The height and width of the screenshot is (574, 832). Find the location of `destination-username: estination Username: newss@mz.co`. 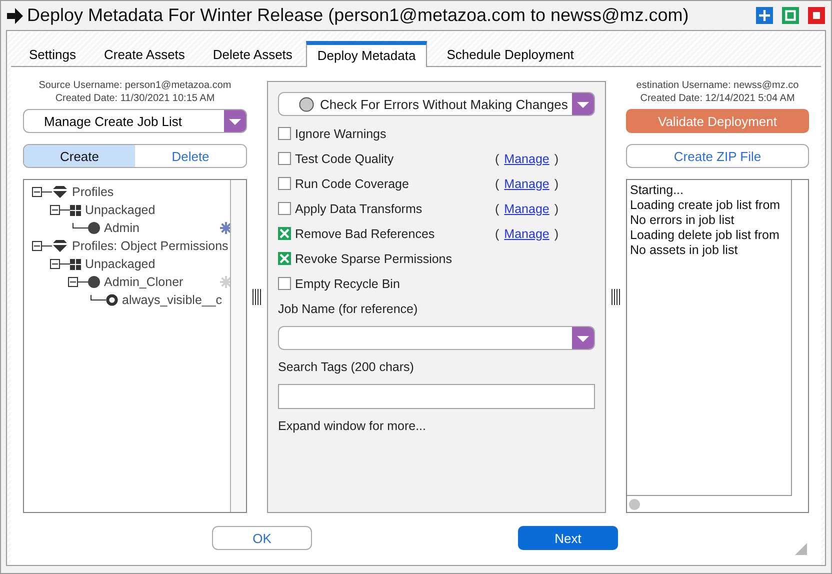

destination-username: estination Username: newss@mz.co is located at coordinates (717, 85).